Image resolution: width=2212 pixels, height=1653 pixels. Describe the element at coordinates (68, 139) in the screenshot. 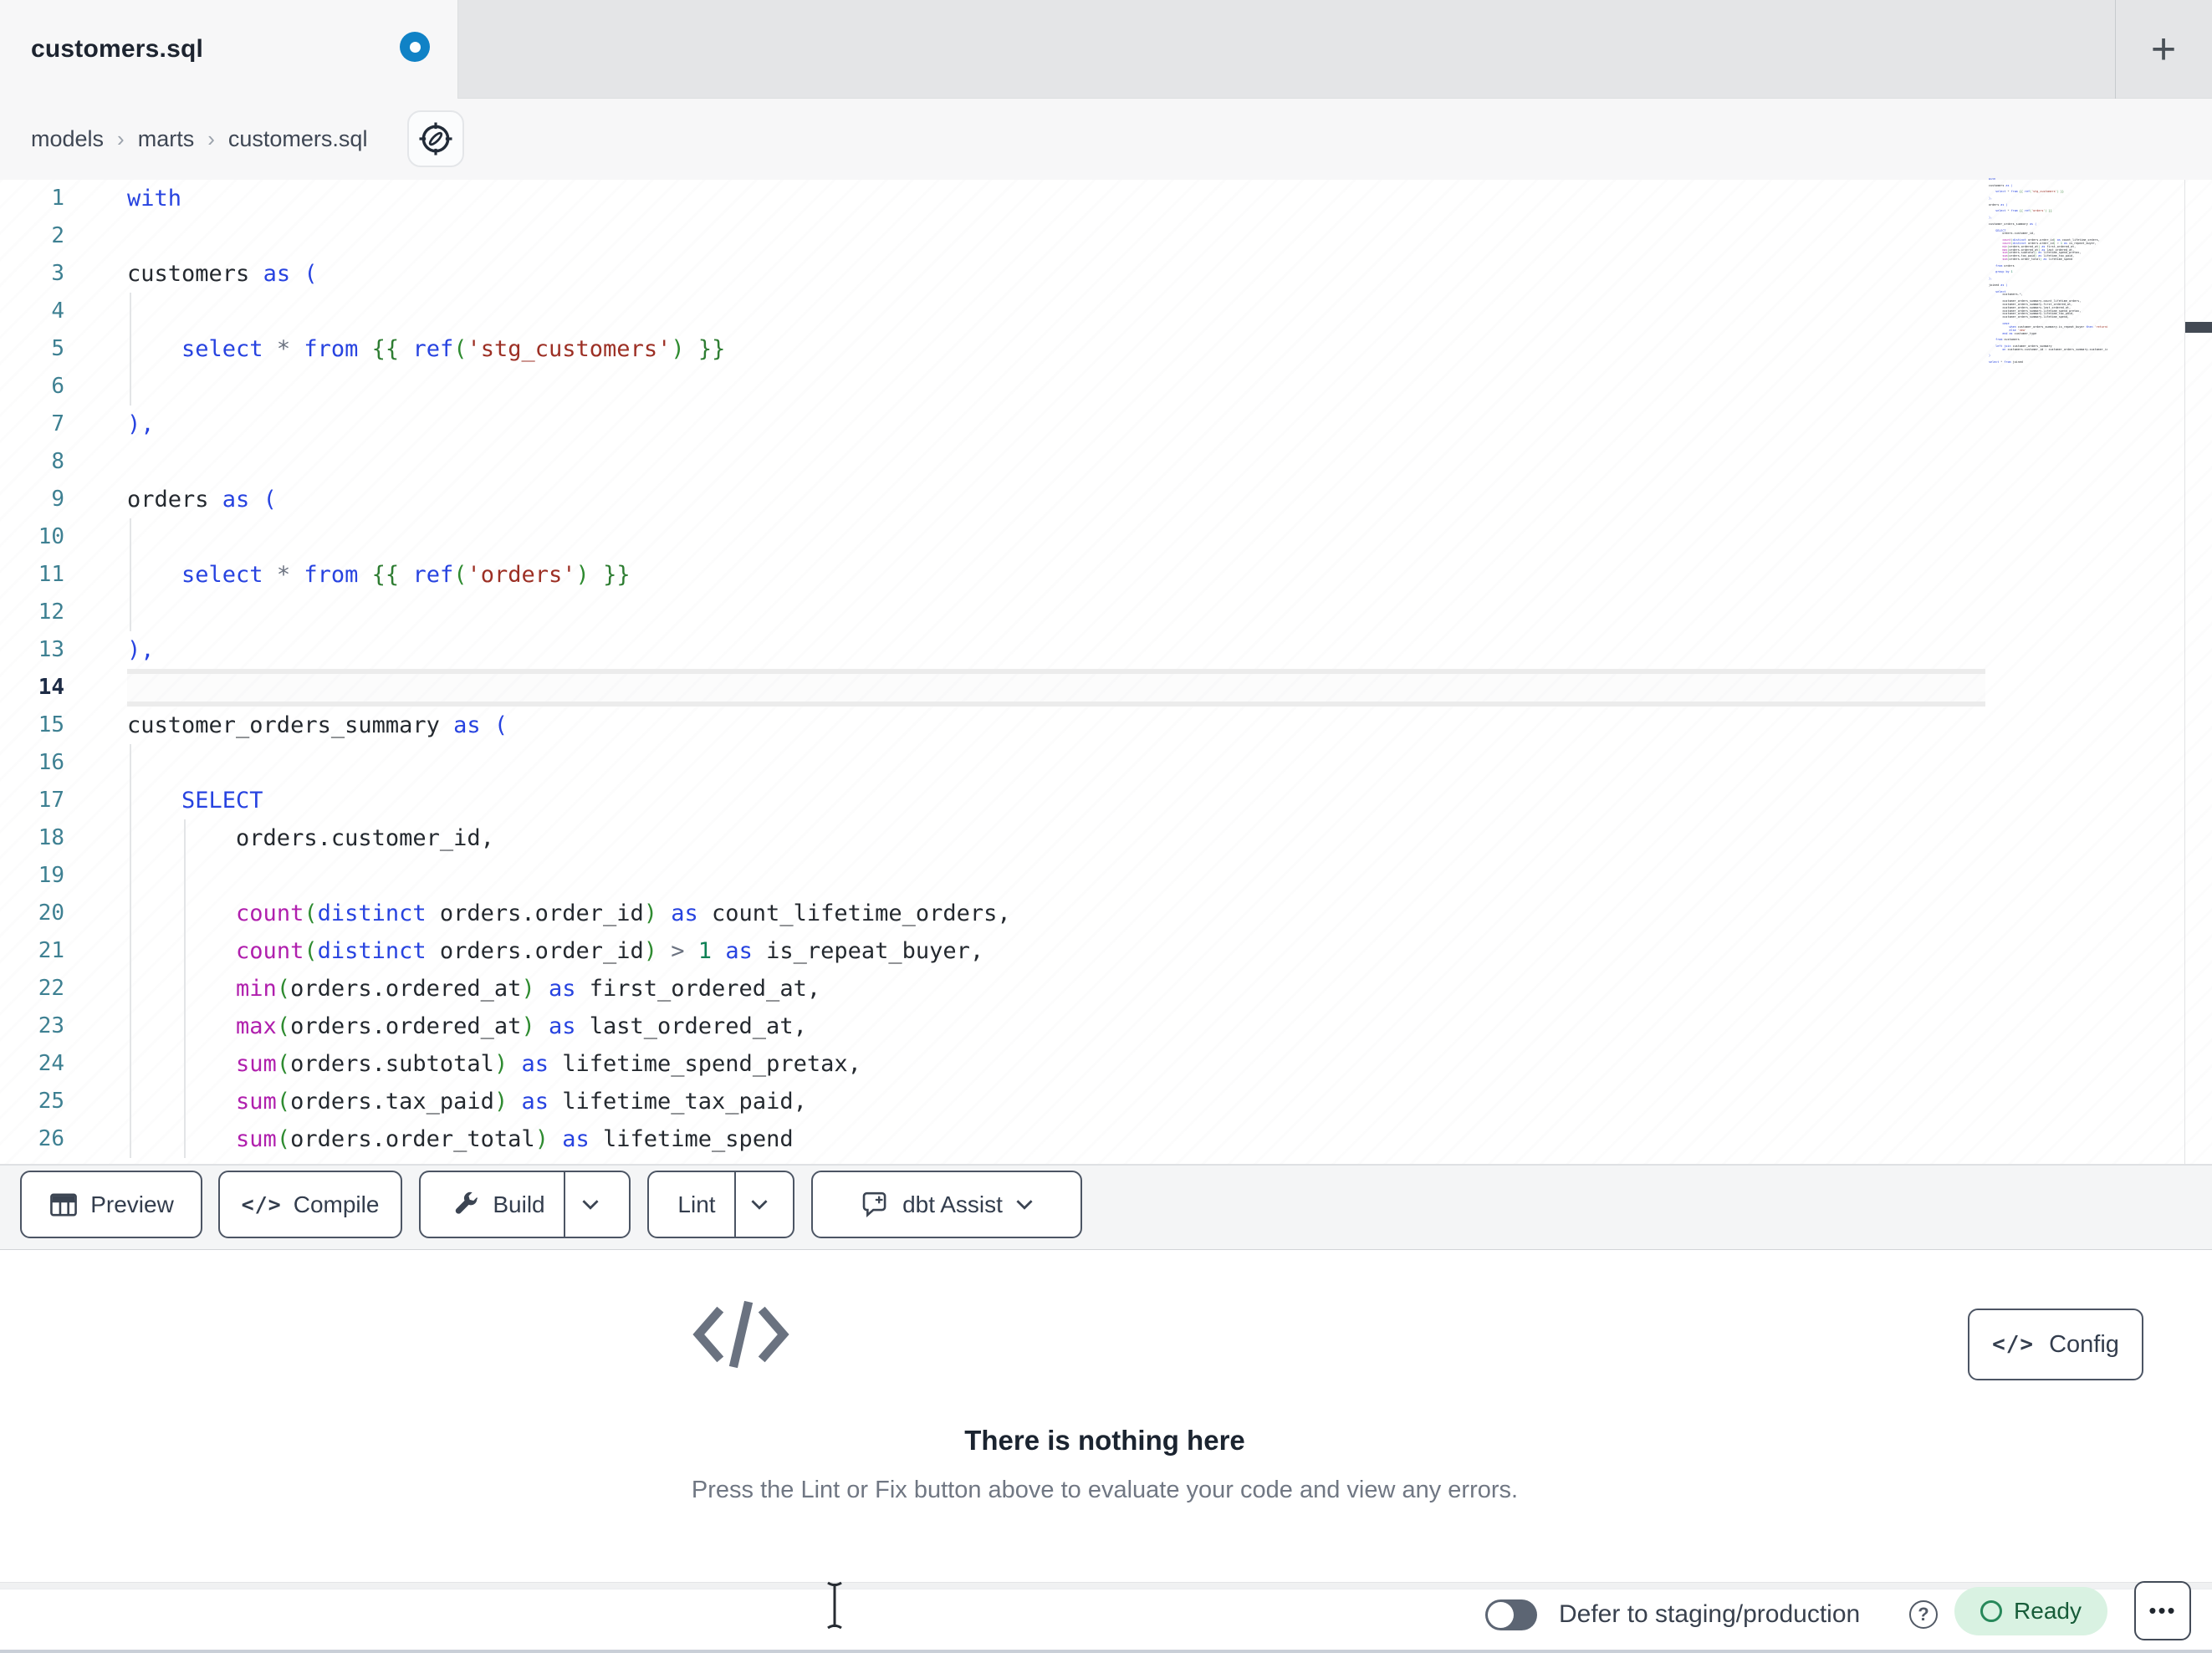

I see `breadcrumb-item-models: models` at that location.